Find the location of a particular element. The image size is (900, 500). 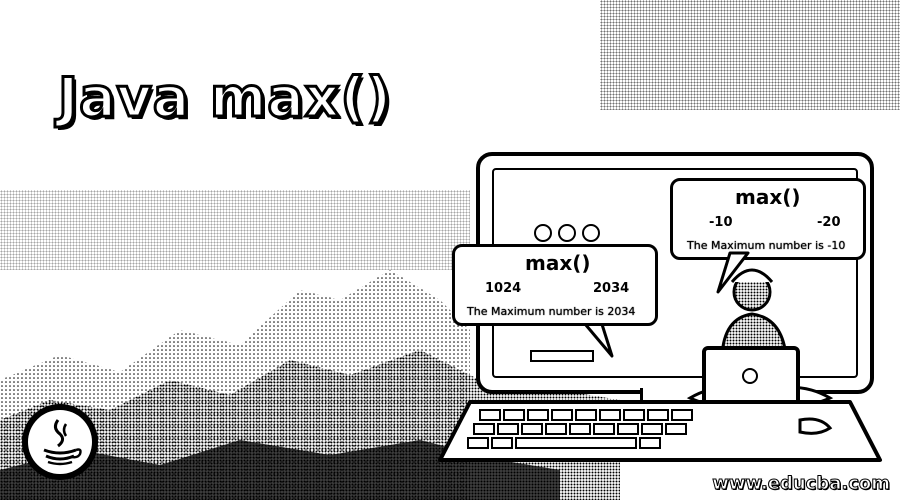

watermark: www.educba.com is located at coordinates (801, 484).